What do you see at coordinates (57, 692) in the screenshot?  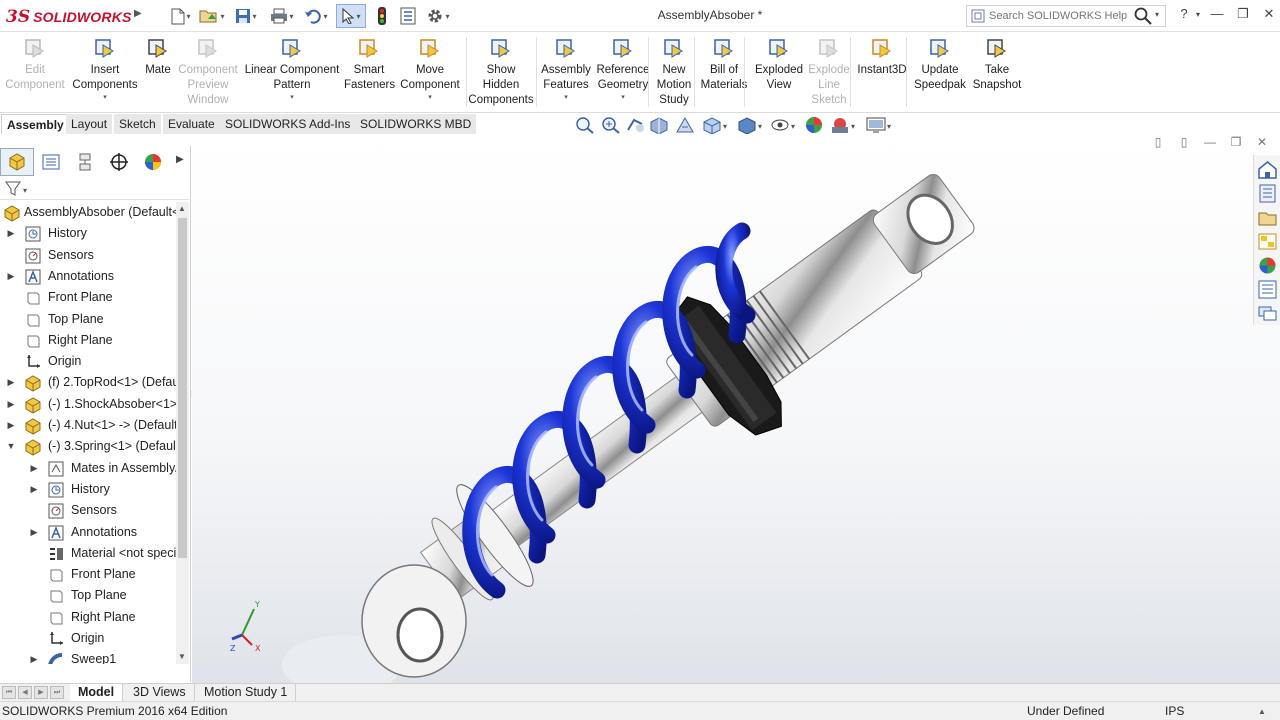 I see `last-tab-arrow-icon: ⏭` at bounding box center [57, 692].